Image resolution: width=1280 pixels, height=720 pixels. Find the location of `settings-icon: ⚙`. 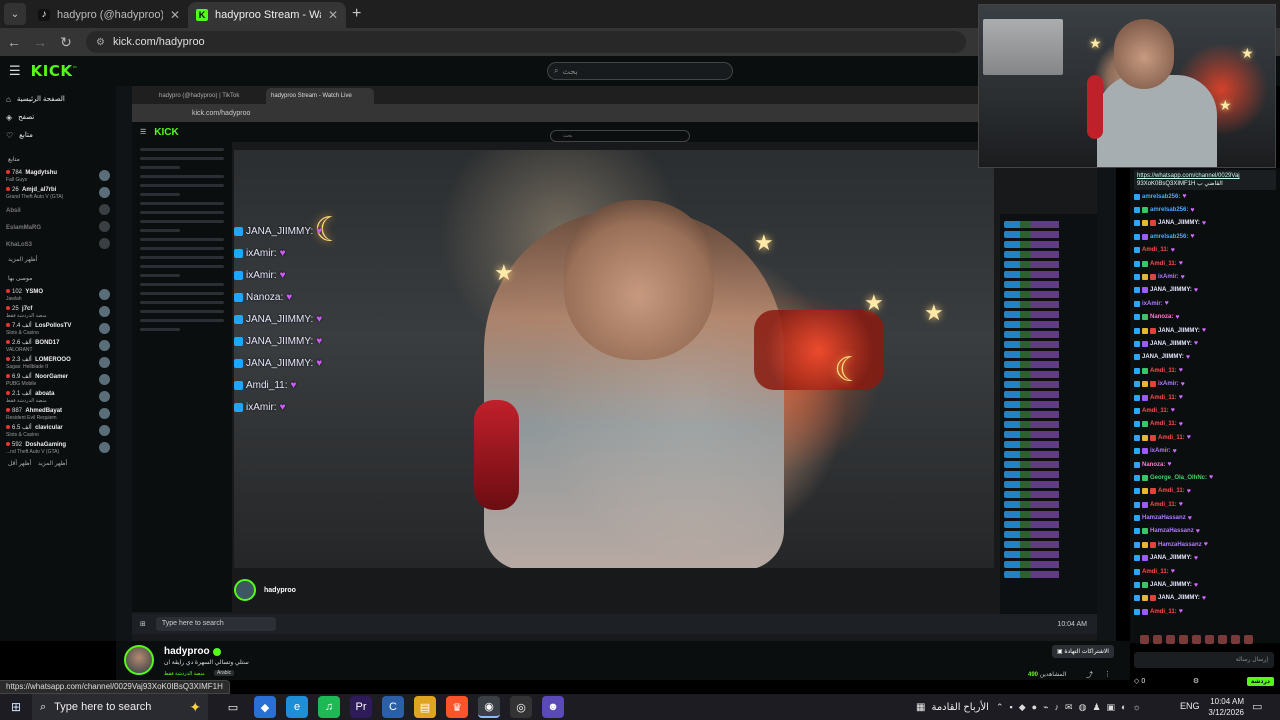

settings-icon: ⚙ is located at coordinates (1196, 681).